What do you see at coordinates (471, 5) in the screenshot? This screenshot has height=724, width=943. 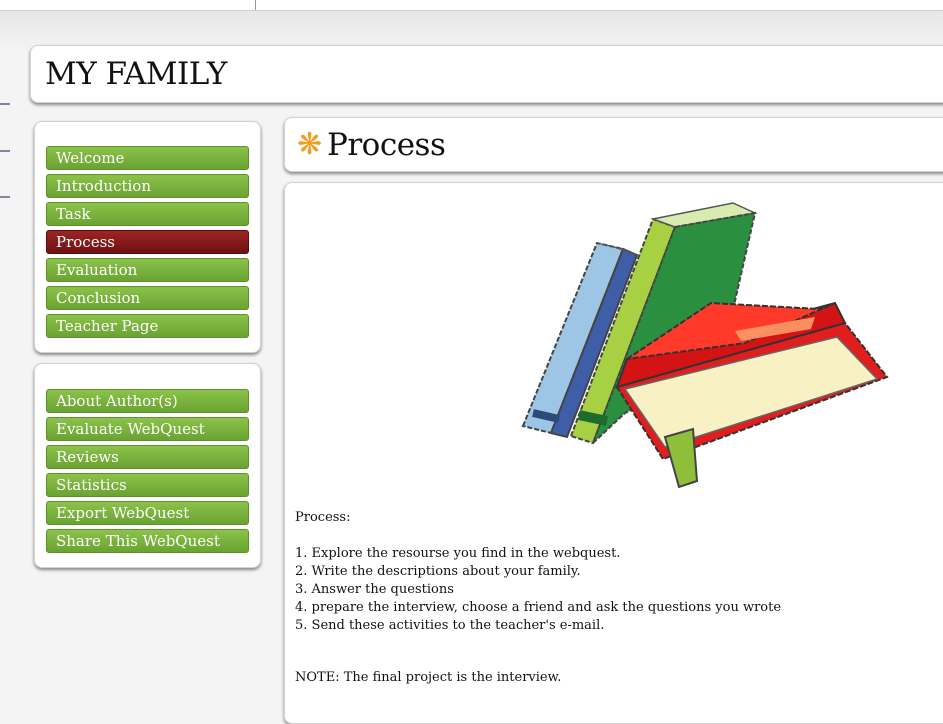 I see `top-strip` at bounding box center [471, 5].